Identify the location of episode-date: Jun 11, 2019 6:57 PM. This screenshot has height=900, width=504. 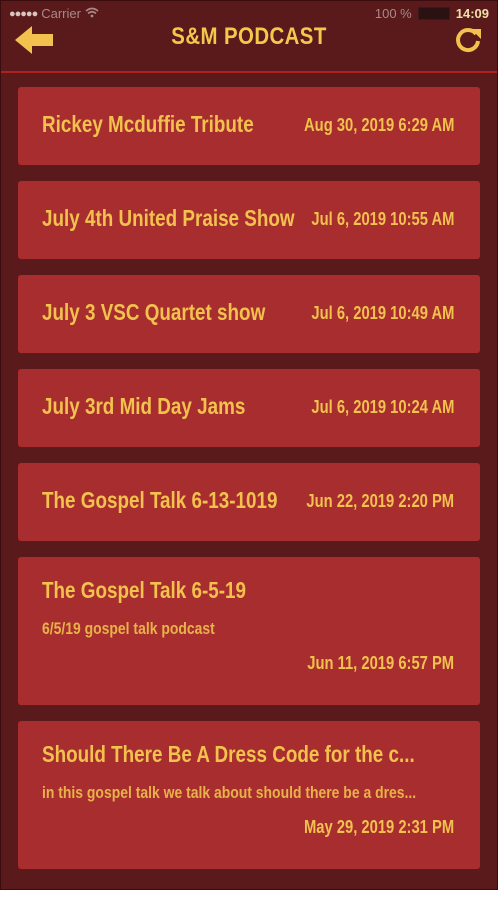
(380, 663).